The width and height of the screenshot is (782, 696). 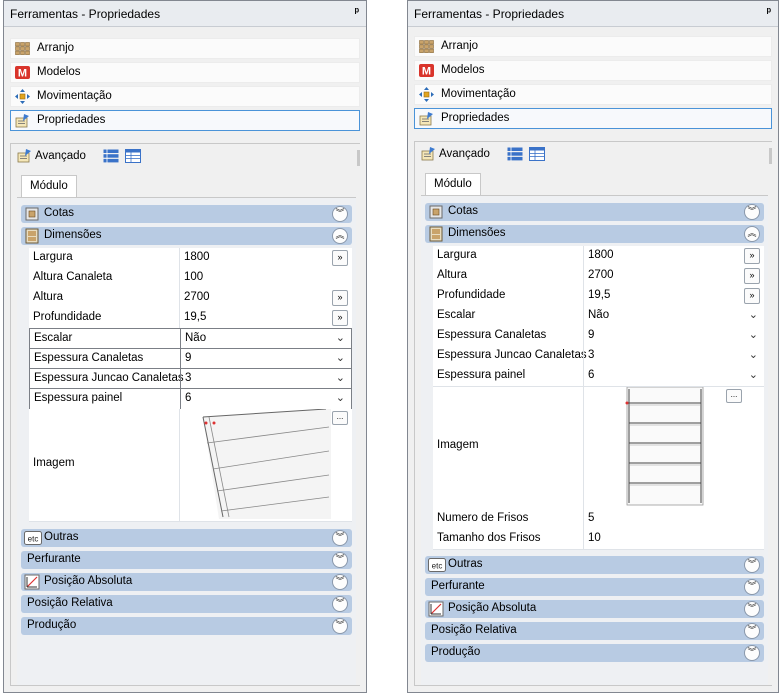 What do you see at coordinates (193, 277) in the screenshot?
I see `prop-value: 100` at bounding box center [193, 277].